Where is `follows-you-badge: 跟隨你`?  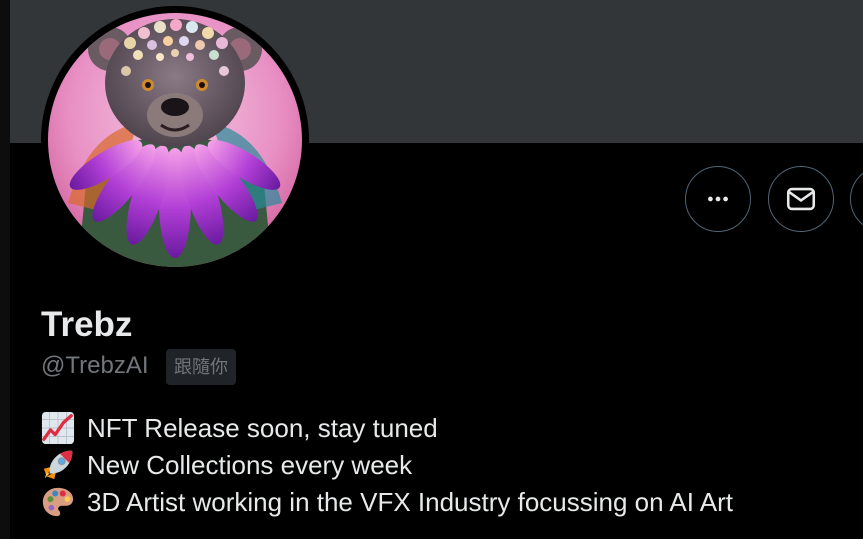
follows-you-badge: 跟隨你 is located at coordinates (201, 367).